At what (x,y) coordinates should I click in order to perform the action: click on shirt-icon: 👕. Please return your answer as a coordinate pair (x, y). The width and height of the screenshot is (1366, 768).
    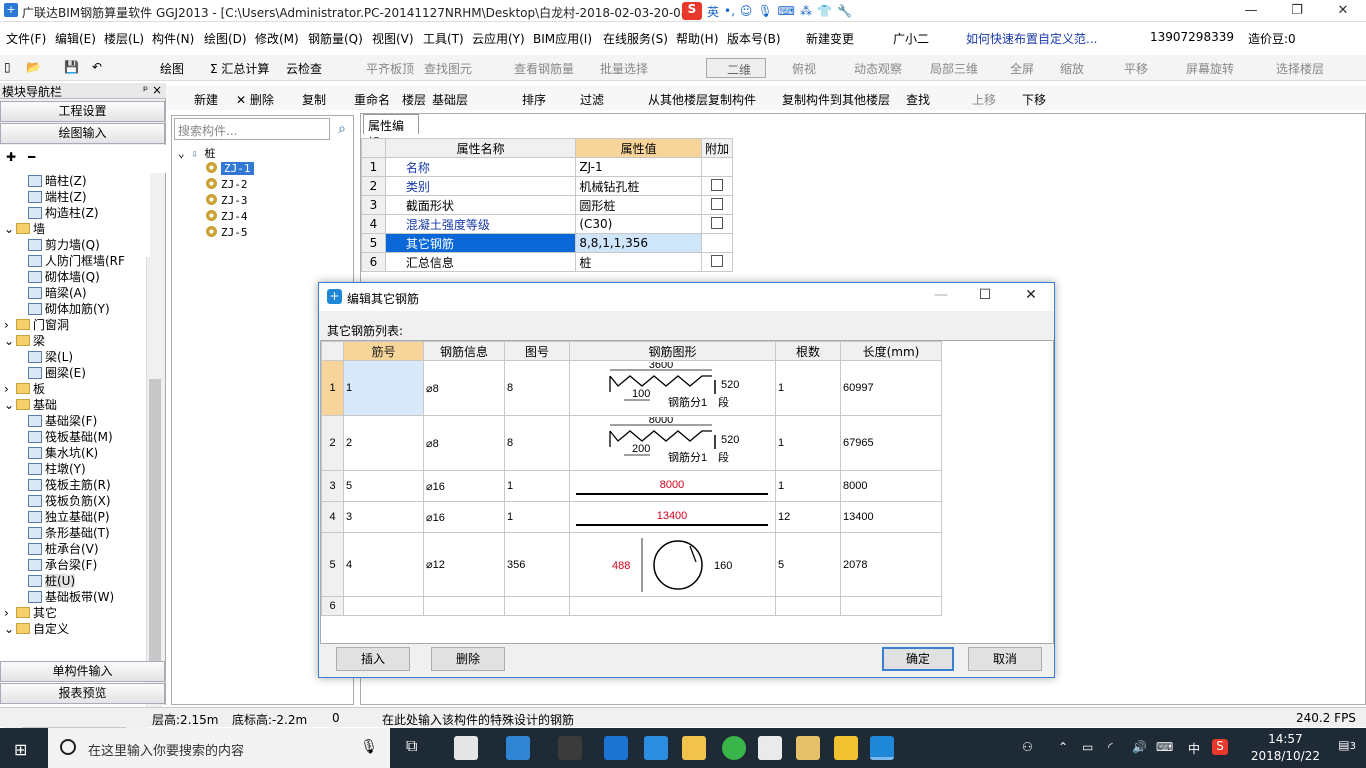
    Looking at the image, I should click on (824, 11).